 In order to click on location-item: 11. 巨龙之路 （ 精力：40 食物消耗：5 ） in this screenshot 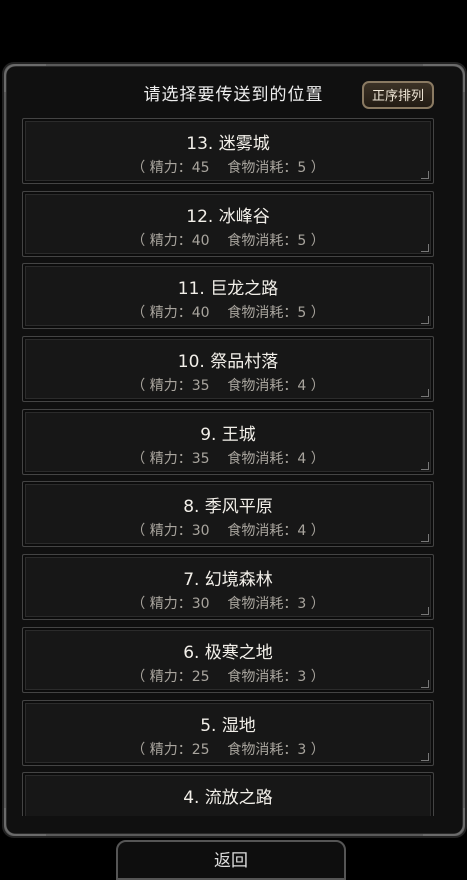, I will do `click(228, 296)`.